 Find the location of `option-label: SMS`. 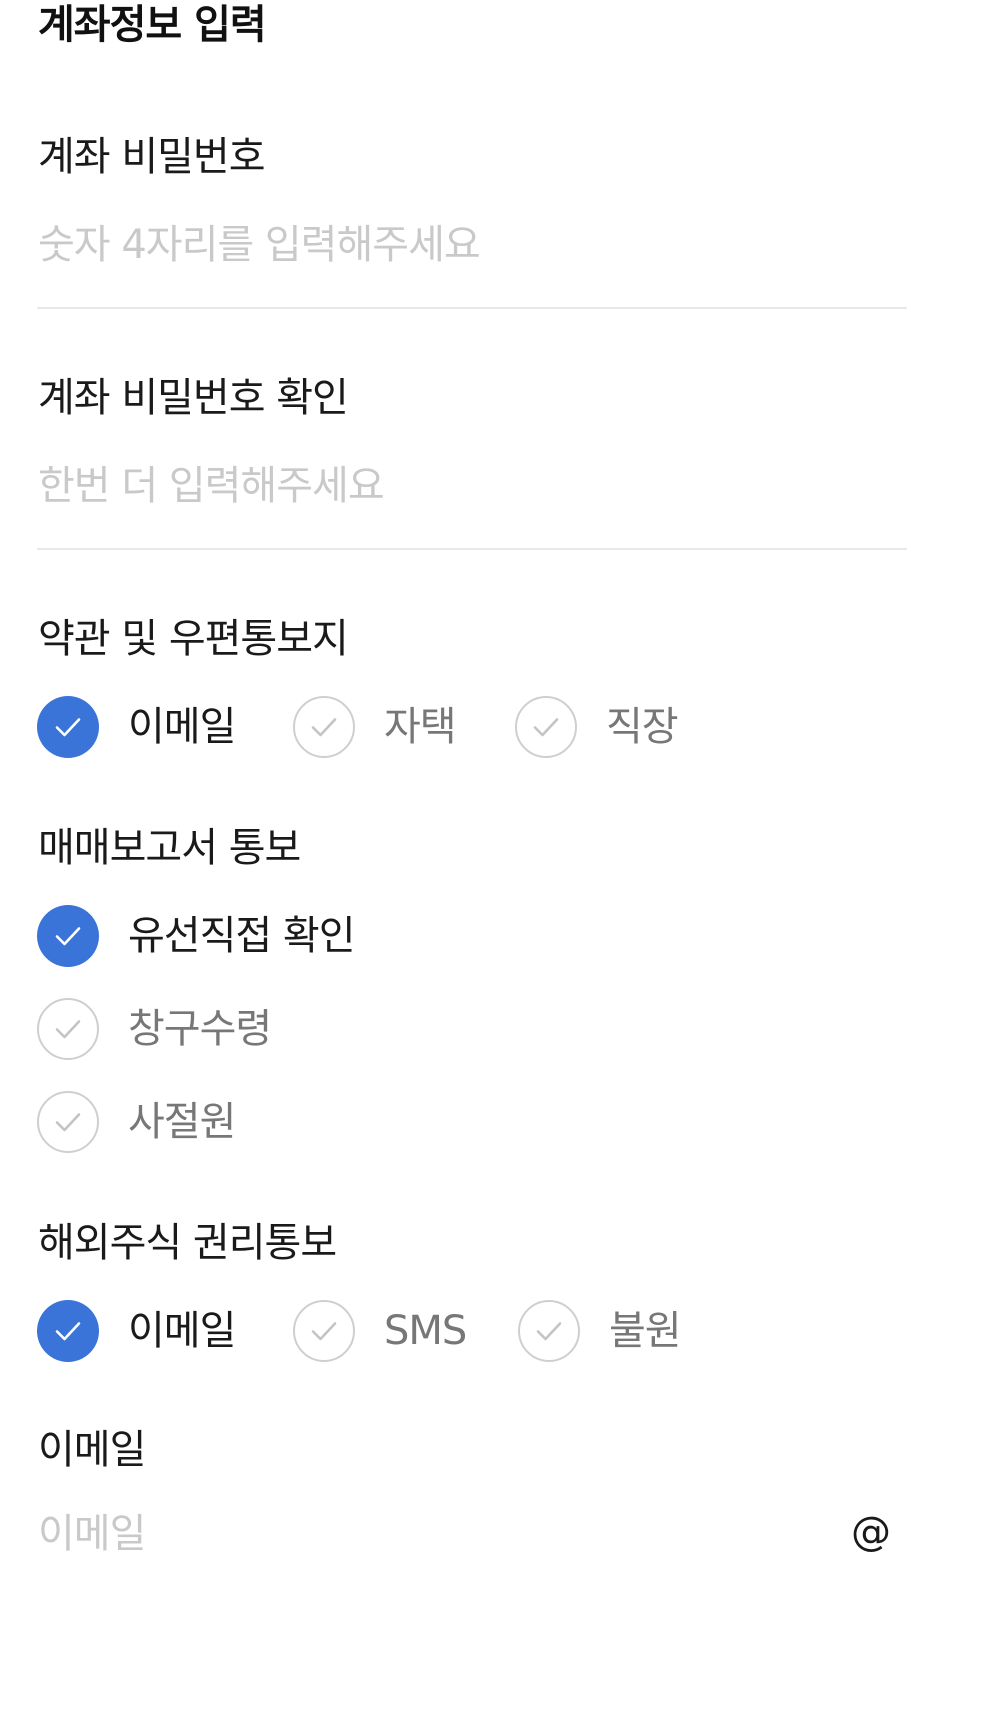

option-label: SMS is located at coordinates (425, 1331).